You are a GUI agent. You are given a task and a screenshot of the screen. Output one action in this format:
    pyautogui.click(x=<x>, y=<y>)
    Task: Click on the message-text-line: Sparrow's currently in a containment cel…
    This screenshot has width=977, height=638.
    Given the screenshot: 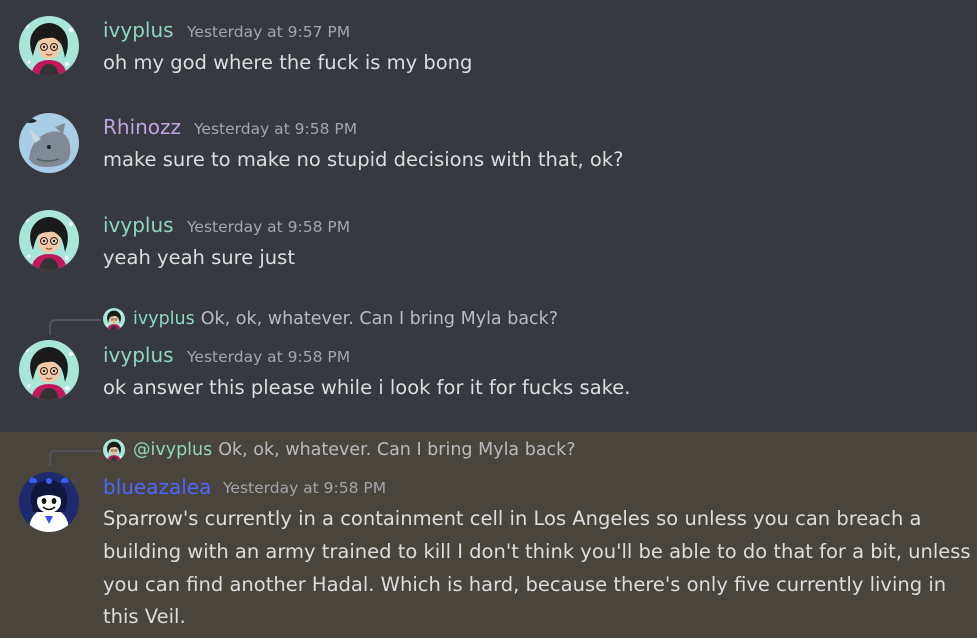 What is the action you would take?
    pyautogui.click(x=512, y=518)
    